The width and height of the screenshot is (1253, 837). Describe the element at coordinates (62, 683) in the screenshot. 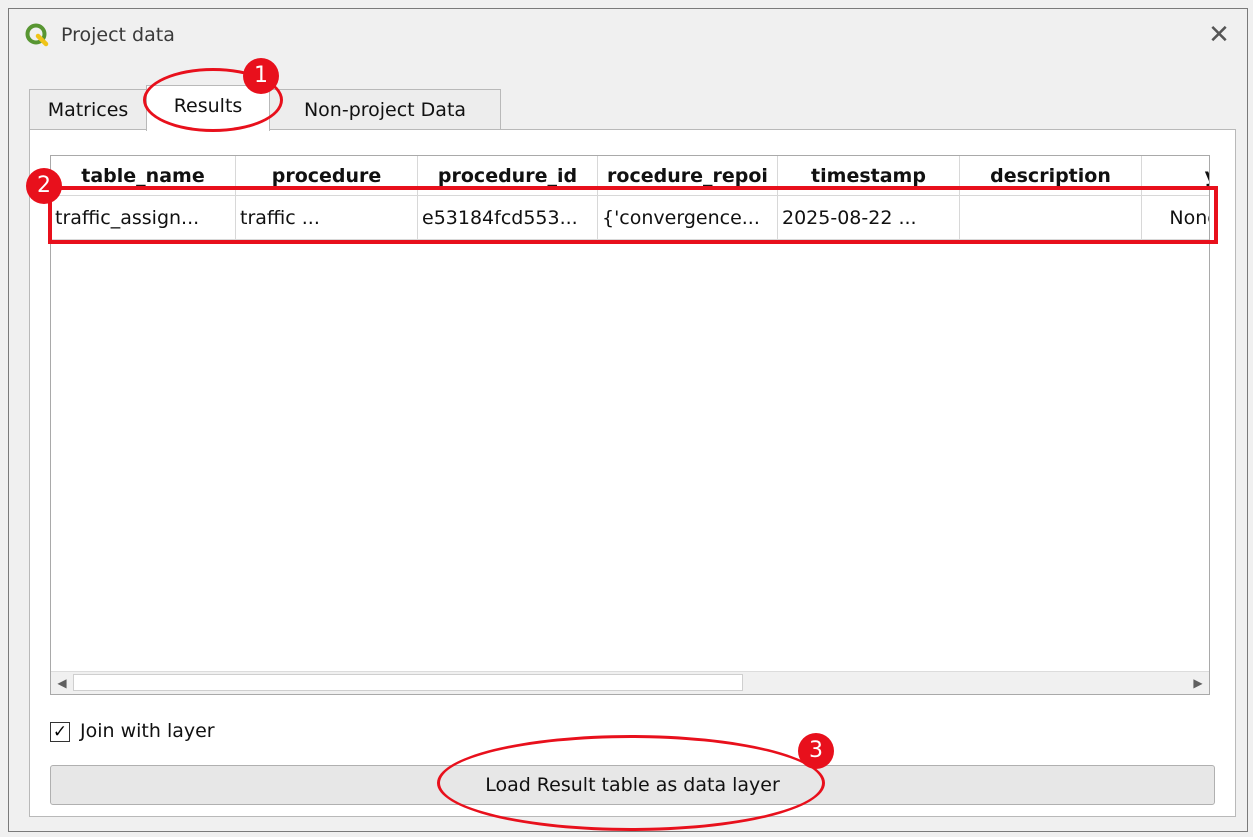

I see `scroll-left-arrow-icon: ◀` at that location.